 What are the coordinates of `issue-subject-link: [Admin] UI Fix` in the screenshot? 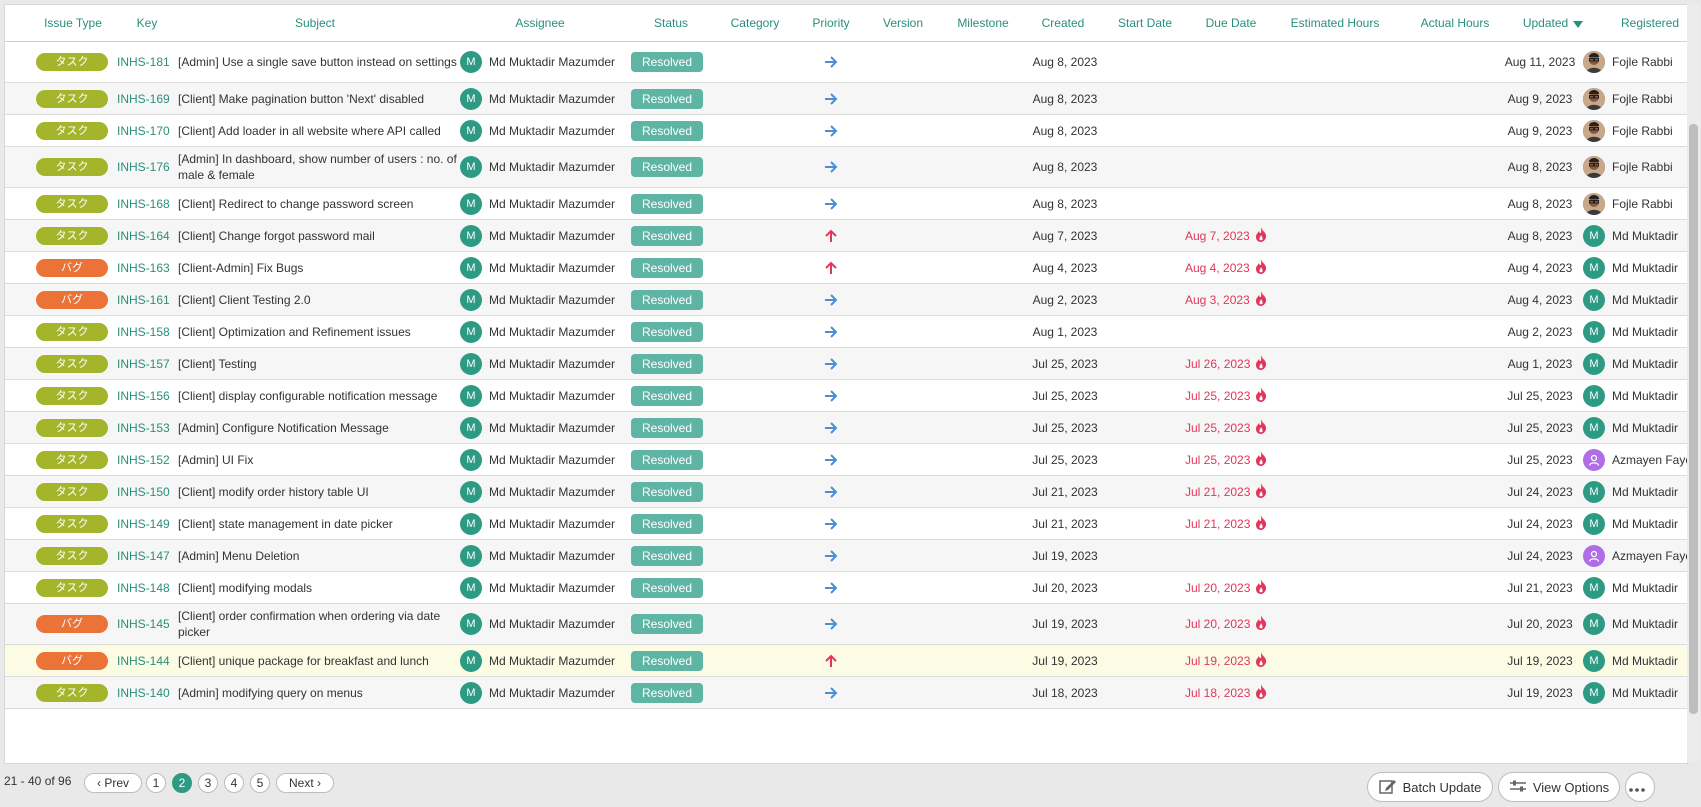 It's located at (318, 459).